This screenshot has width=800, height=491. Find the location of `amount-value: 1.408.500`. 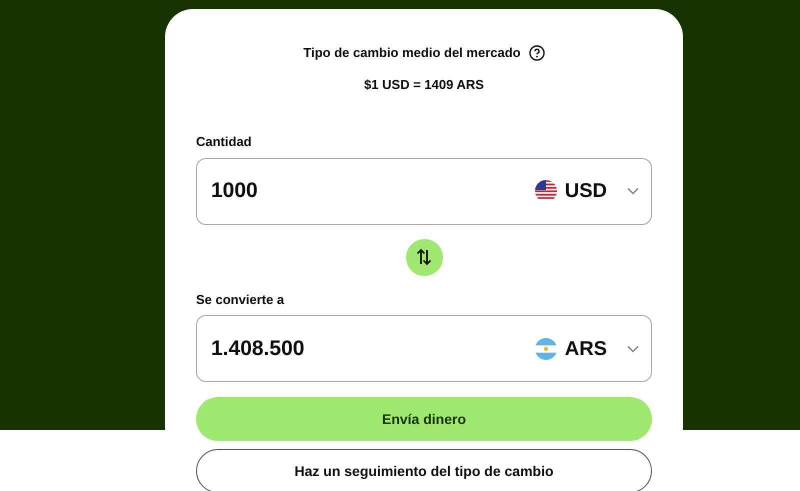

amount-value: 1.408.500 is located at coordinates (258, 349).